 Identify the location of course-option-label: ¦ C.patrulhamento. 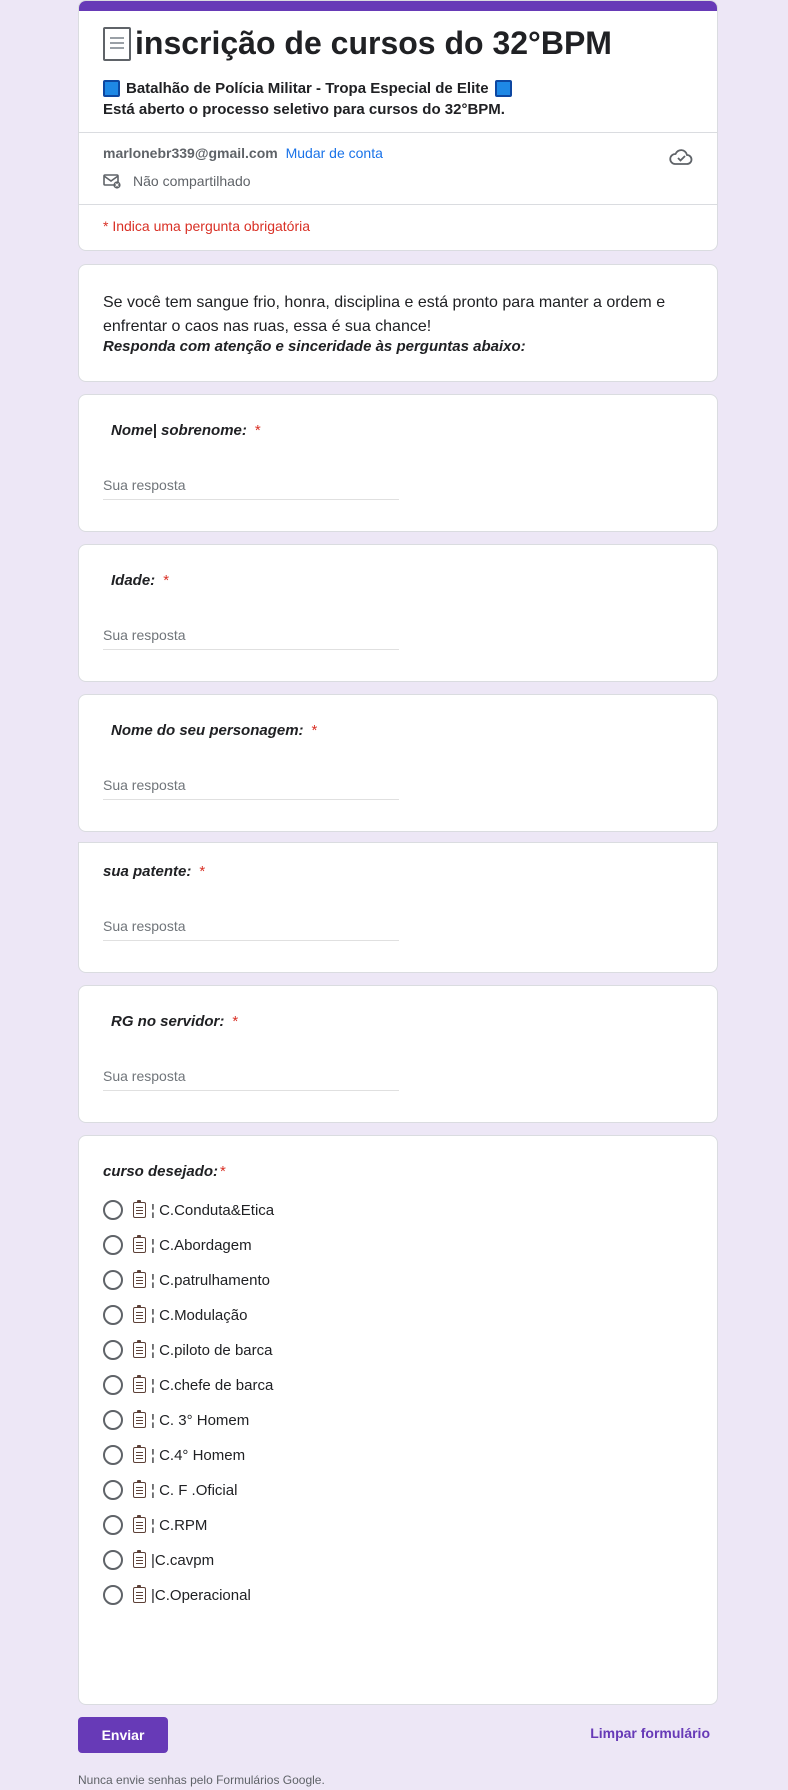
(210, 1280).